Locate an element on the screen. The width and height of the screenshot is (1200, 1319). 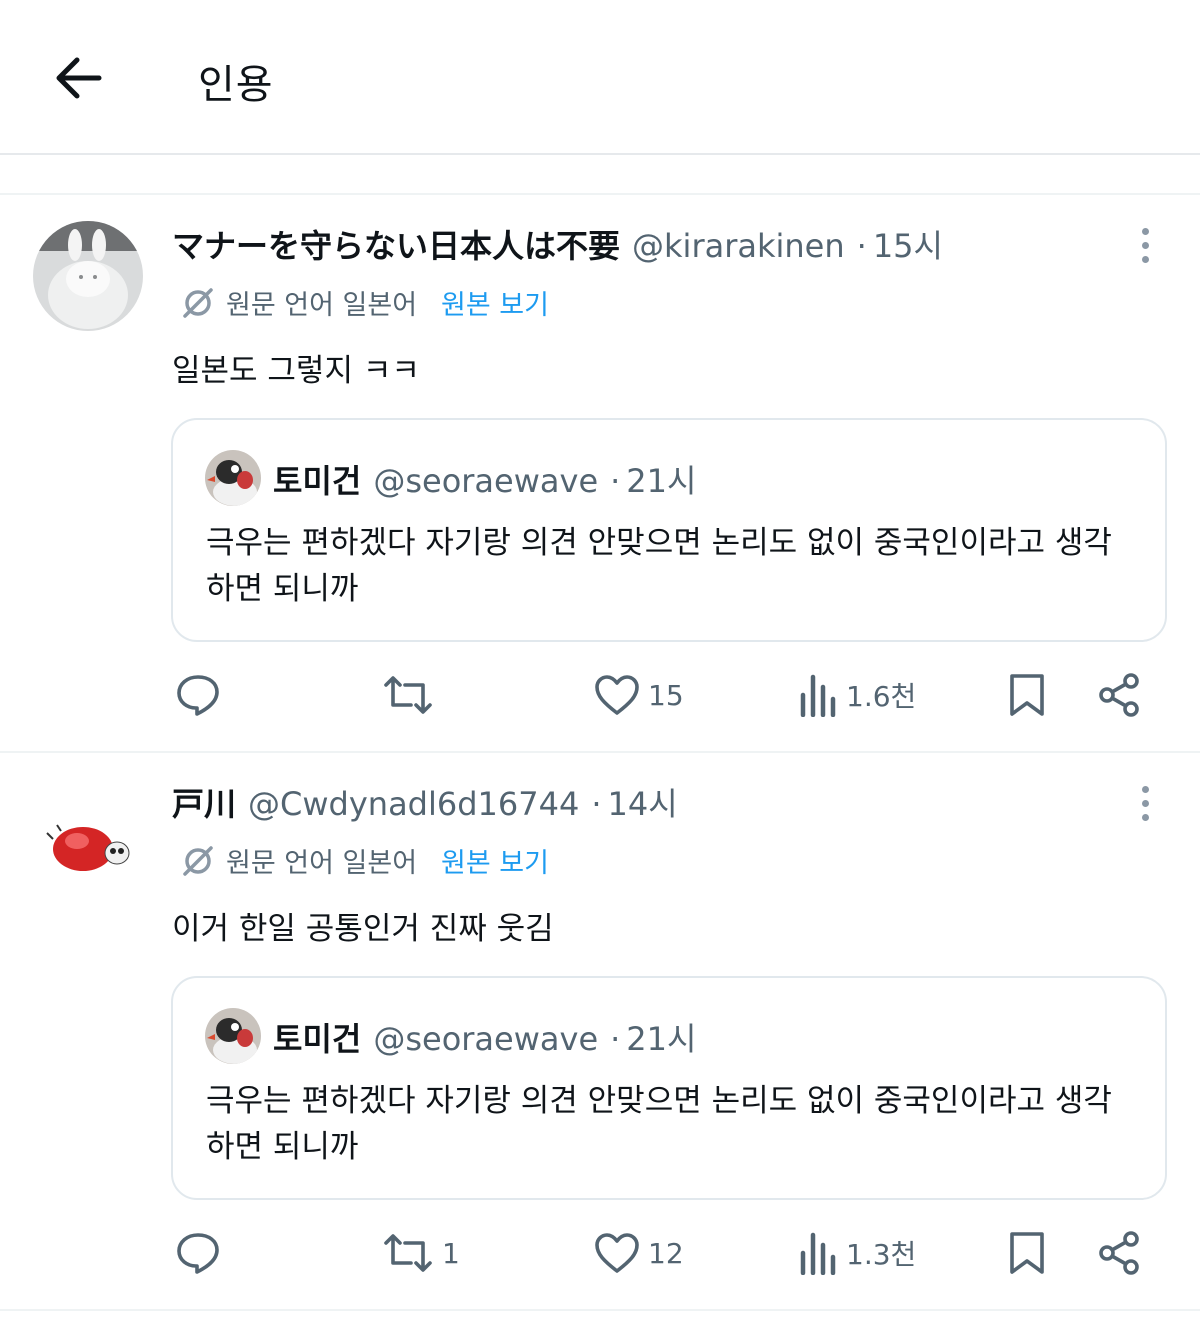
back-arrow-icon is located at coordinates (79, 78).